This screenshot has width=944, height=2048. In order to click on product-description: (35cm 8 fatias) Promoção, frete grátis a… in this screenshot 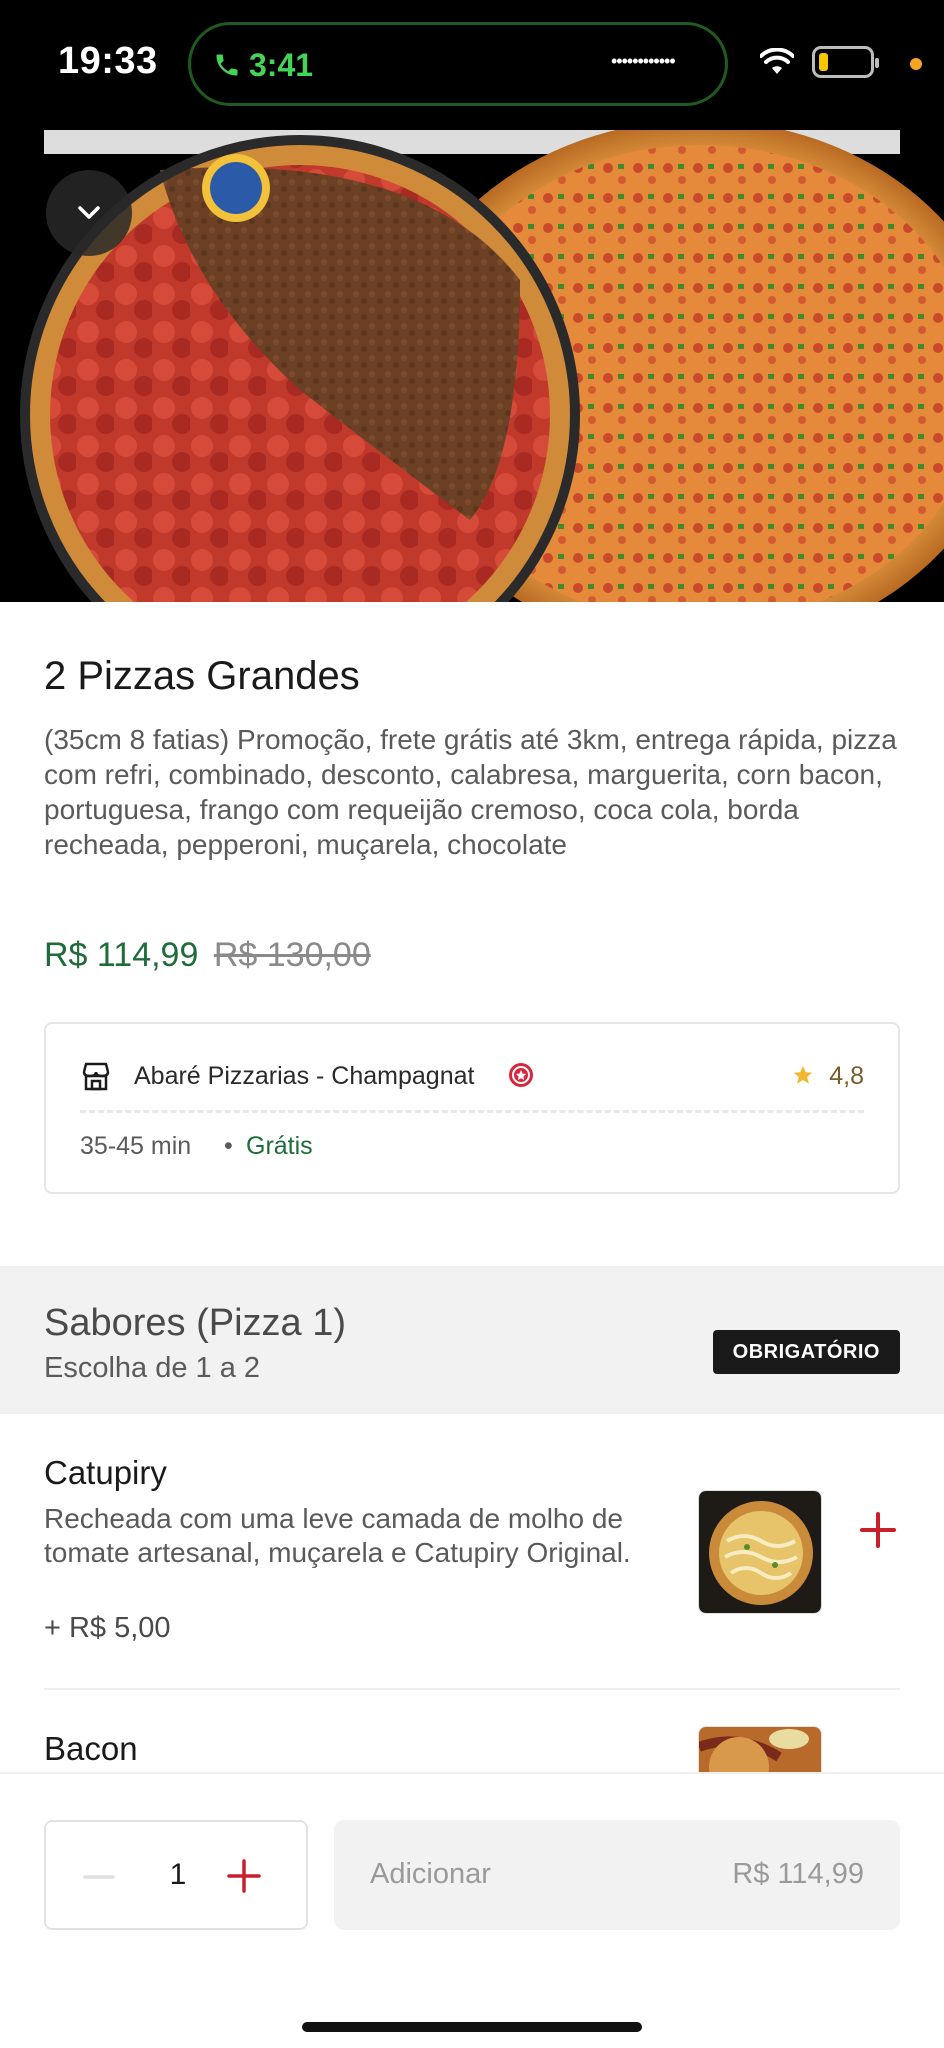, I will do `click(470, 792)`.